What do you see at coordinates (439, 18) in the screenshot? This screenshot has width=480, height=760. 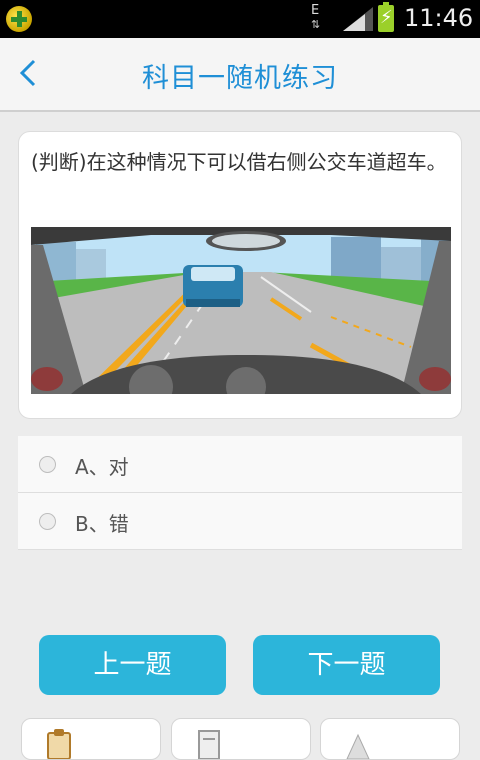 I see `status-time: 11:46` at bounding box center [439, 18].